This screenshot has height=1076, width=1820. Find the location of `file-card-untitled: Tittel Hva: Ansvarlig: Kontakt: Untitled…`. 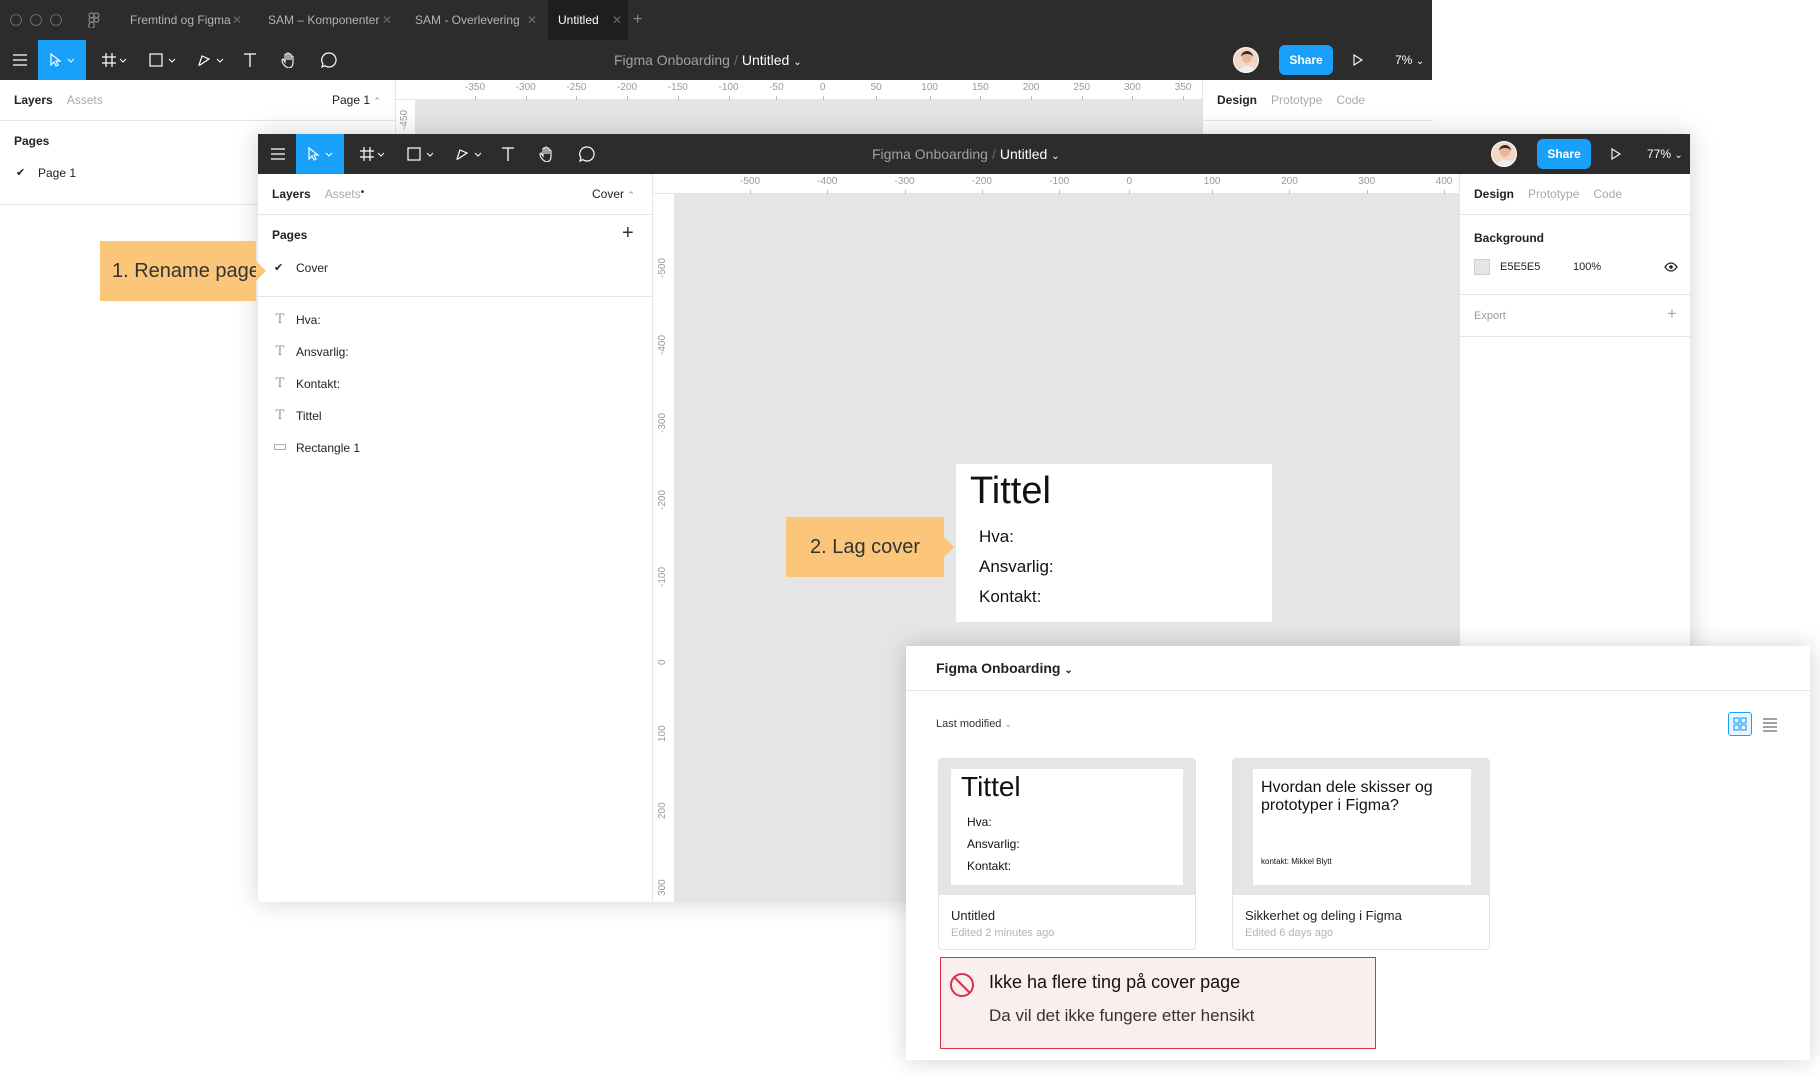

file-card-untitled: Tittel Hva: Ansvarlig: Kontakt: Untitled… is located at coordinates (1067, 854).